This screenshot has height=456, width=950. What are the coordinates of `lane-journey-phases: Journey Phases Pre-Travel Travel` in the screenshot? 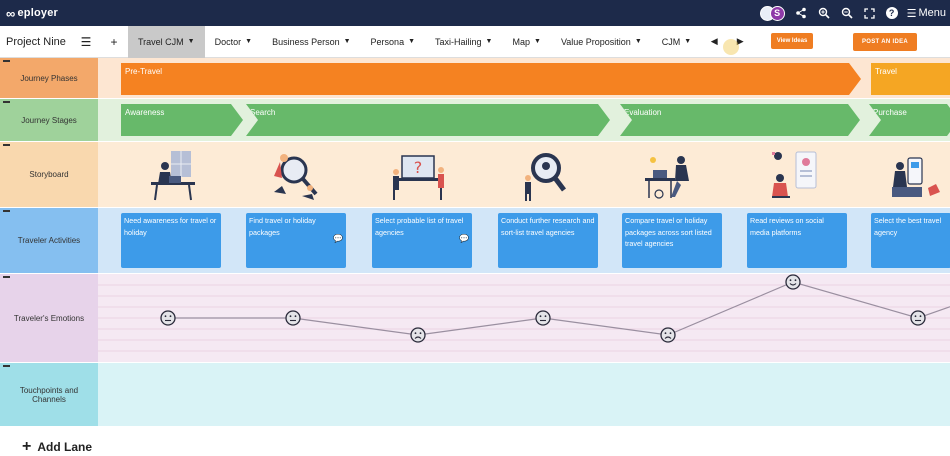 It's located at (475, 78).